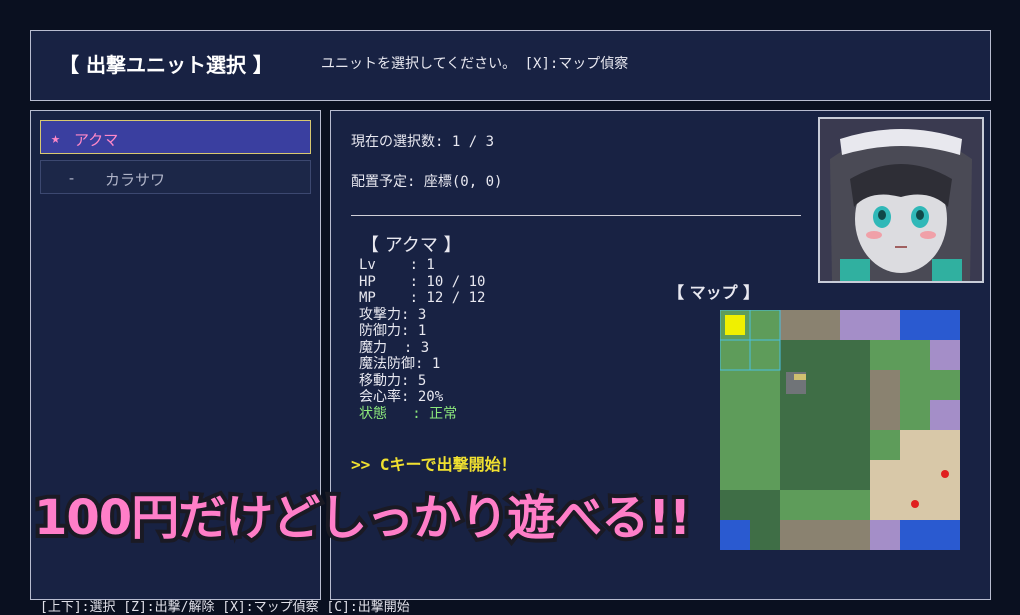 The image size is (1020, 615). Describe the element at coordinates (434, 464) in the screenshot. I see `launch-hint: >> Cキーで出撃開始！` at that location.